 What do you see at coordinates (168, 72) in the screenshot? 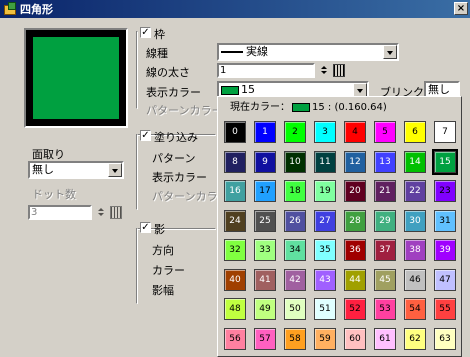
I see `line-width-label: 線の太さ` at bounding box center [168, 72].